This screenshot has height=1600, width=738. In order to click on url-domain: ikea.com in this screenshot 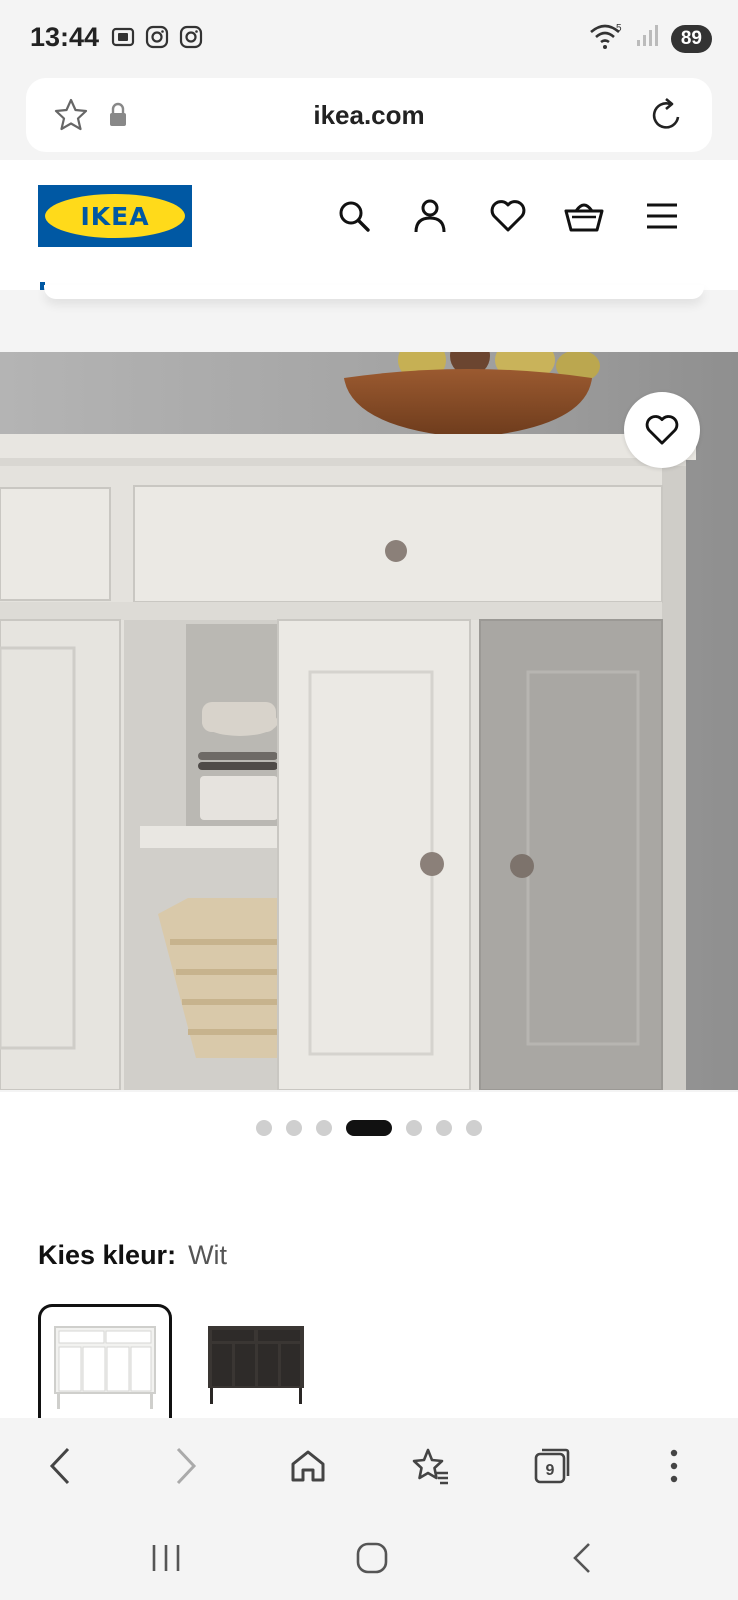, I will do `click(369, 115)`.